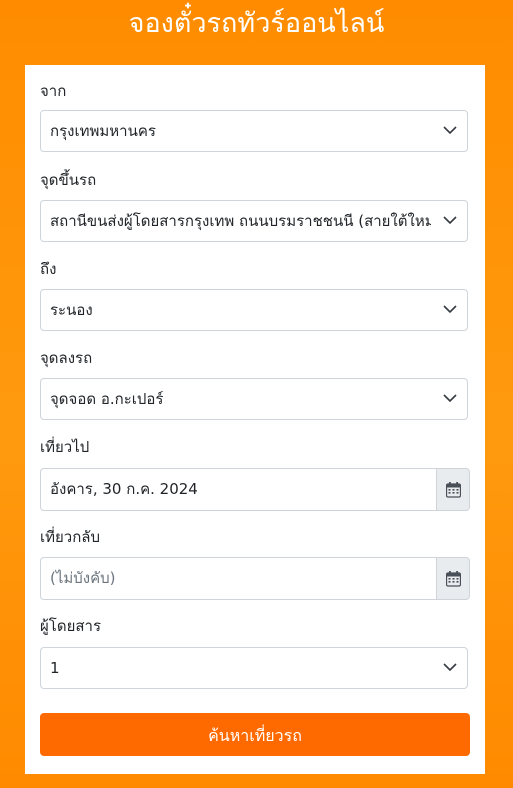 Image resolution: width=513 pixels, height=788 pixels. I want to click on from-select: กรุงเทพมหานคร, so click(254, 131).